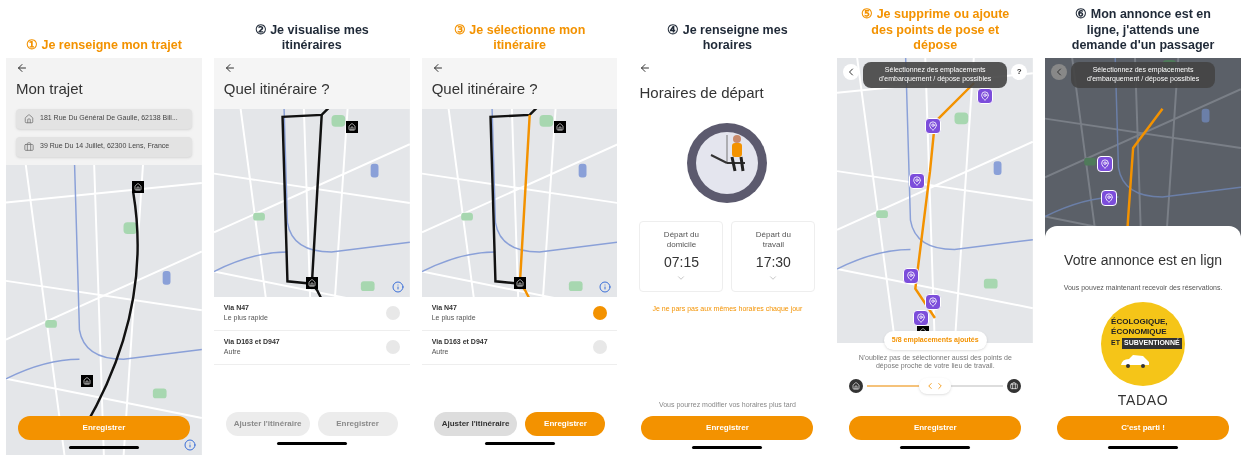  Describe the element at coordinates (1143, 260) in the screenshot. I see `sheet-title: Votre annonce est en lign` at that location.